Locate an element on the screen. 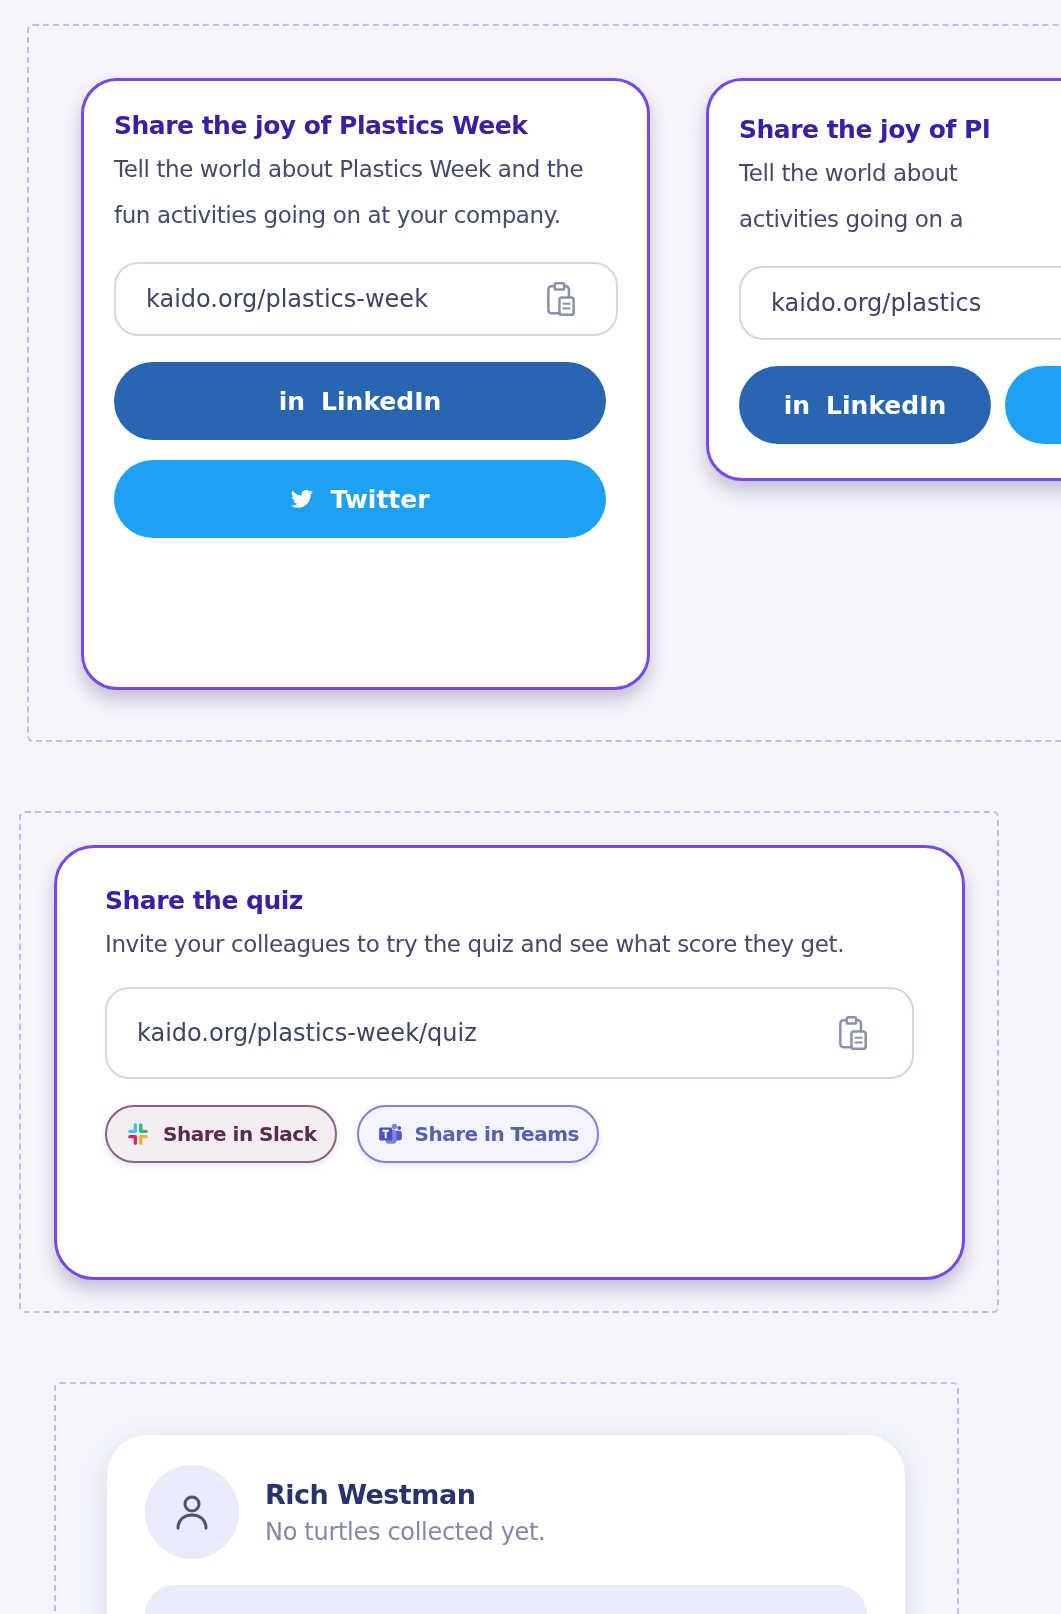  card-title: Share the joy of Pl is located at coordinates (865, 129).